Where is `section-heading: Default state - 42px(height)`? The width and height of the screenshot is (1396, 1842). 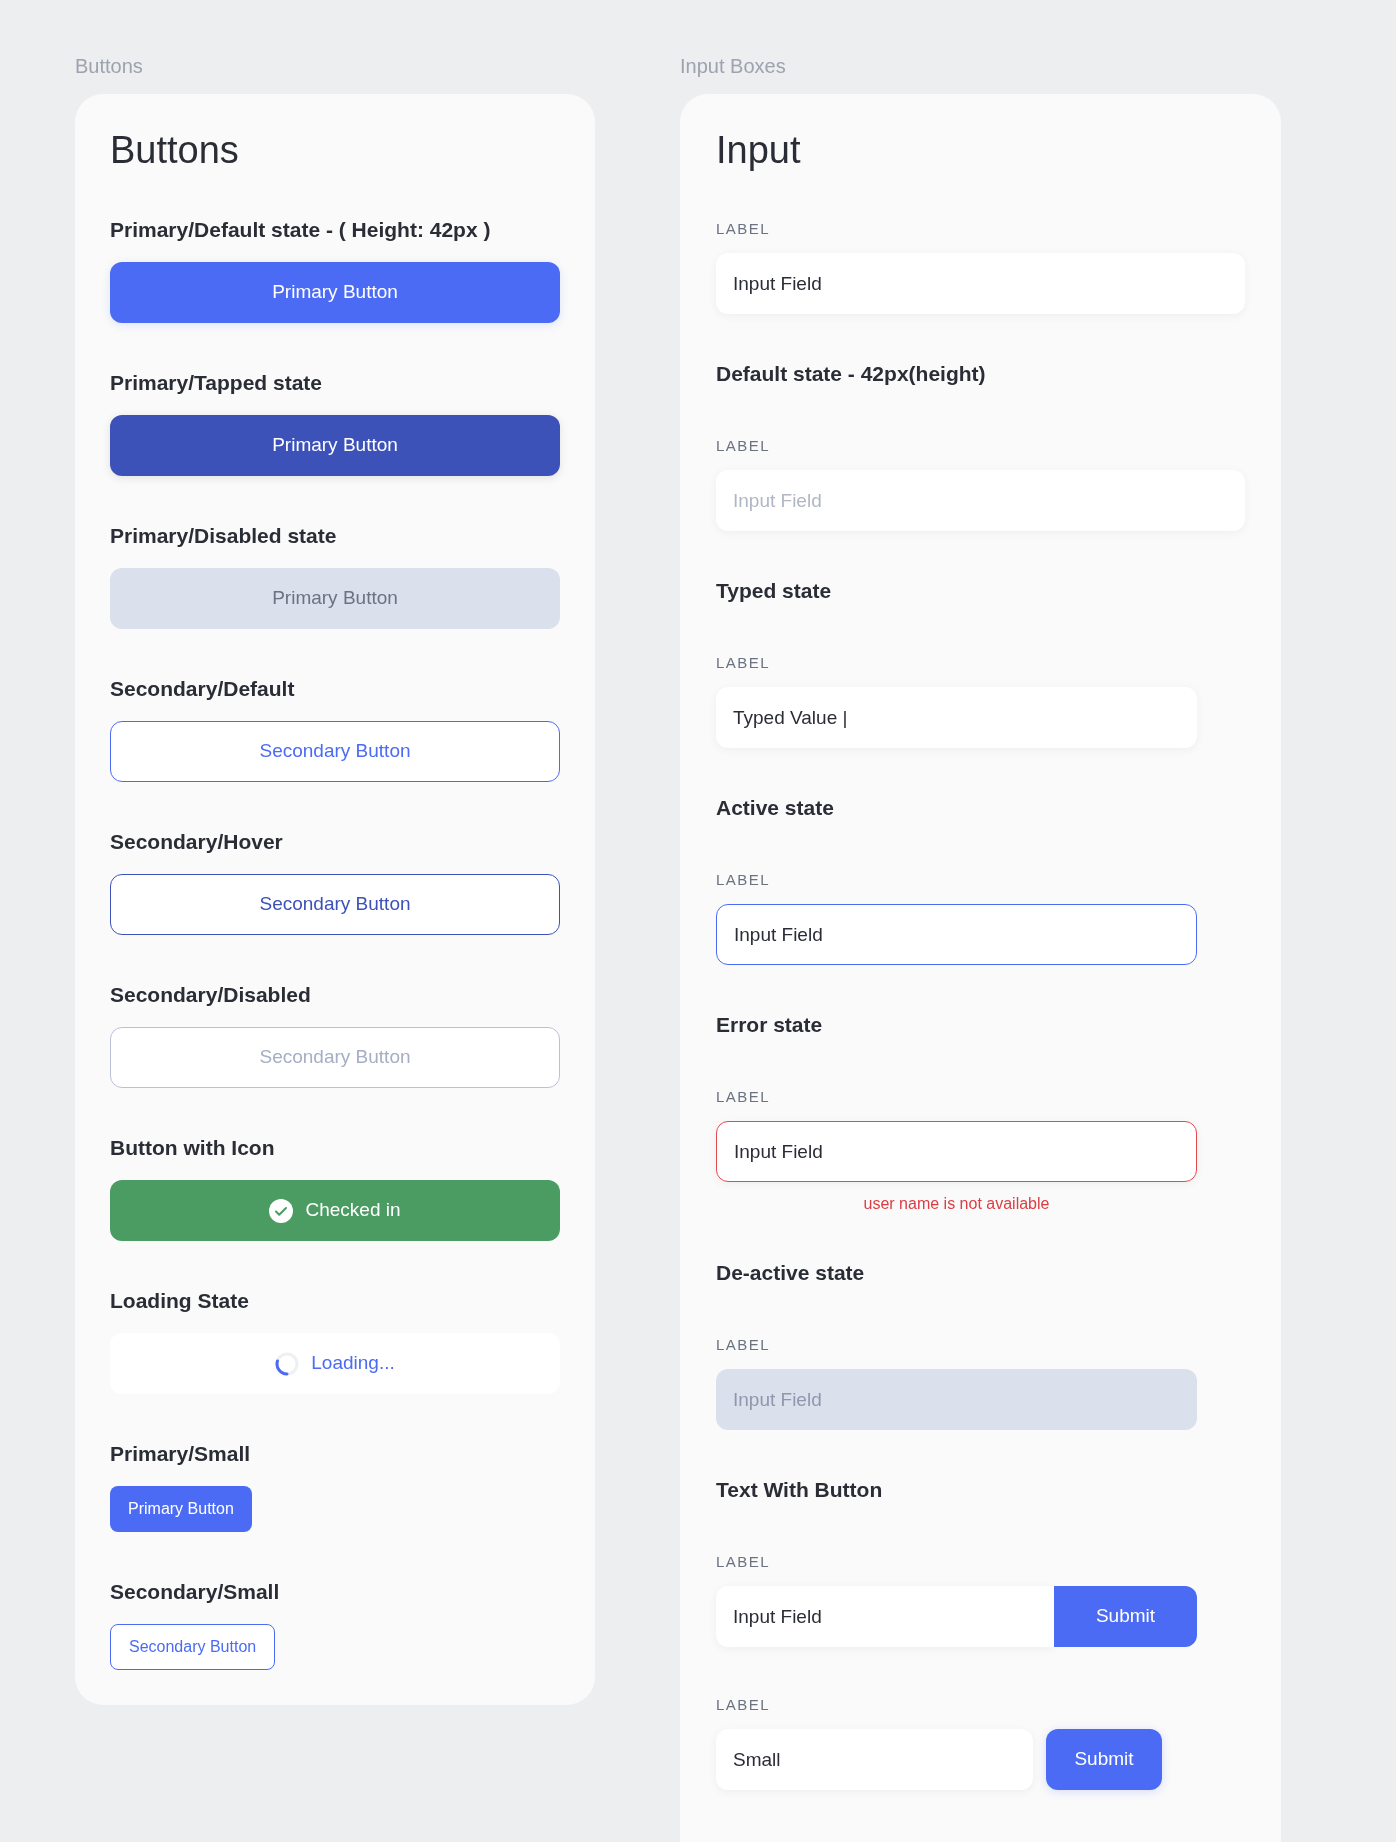 section-heading: Default state - 42px(height) is located at coordinates (851, 374).